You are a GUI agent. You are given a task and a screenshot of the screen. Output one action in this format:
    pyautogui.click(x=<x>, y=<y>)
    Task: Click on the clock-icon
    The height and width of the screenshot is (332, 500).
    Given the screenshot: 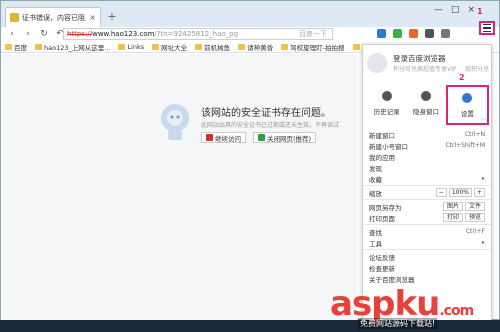 What is the action you would take?
    pyautogui.click(x=386, y=96)
    